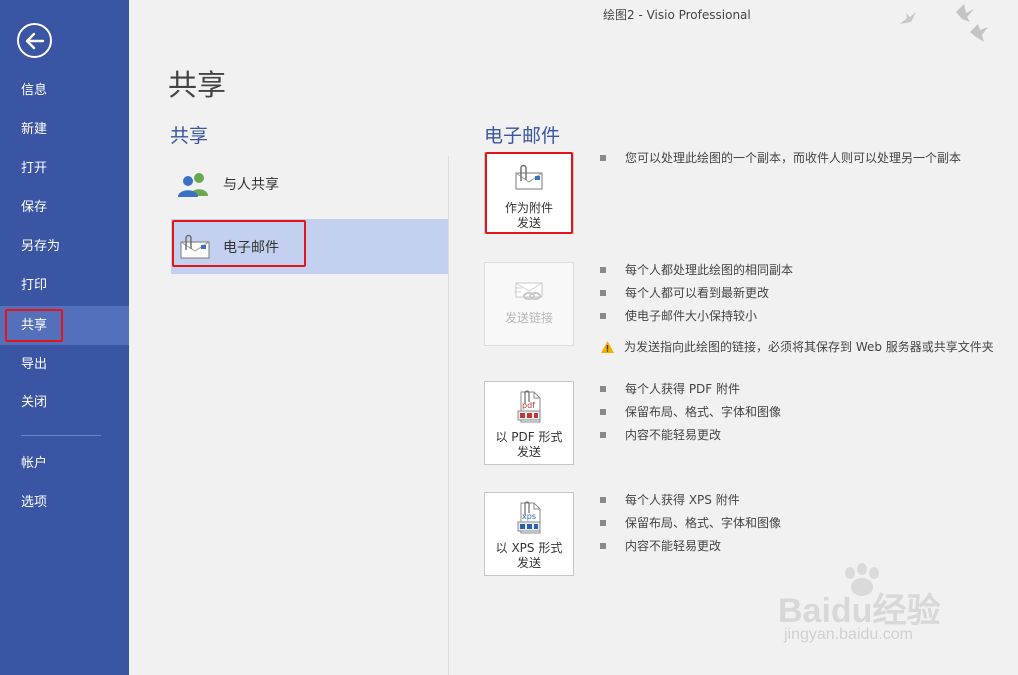 The width and height of the screenshot is (1018, 675). I want to click on nav-divider, so click(61, 435).